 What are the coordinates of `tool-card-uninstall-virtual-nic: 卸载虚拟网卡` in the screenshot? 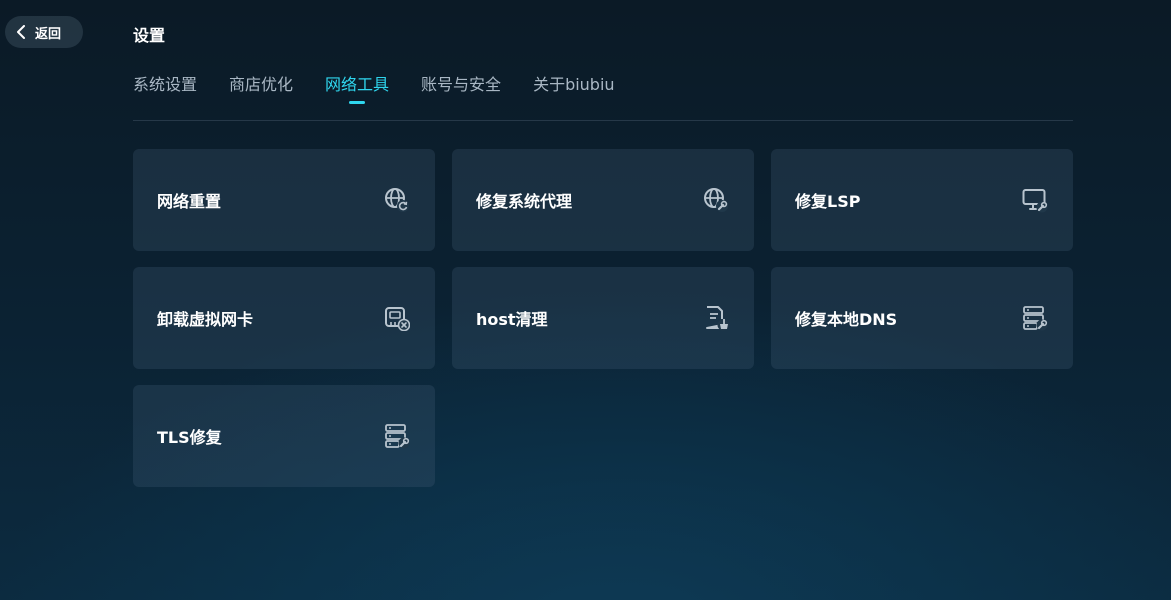 It's located at (284, 318).